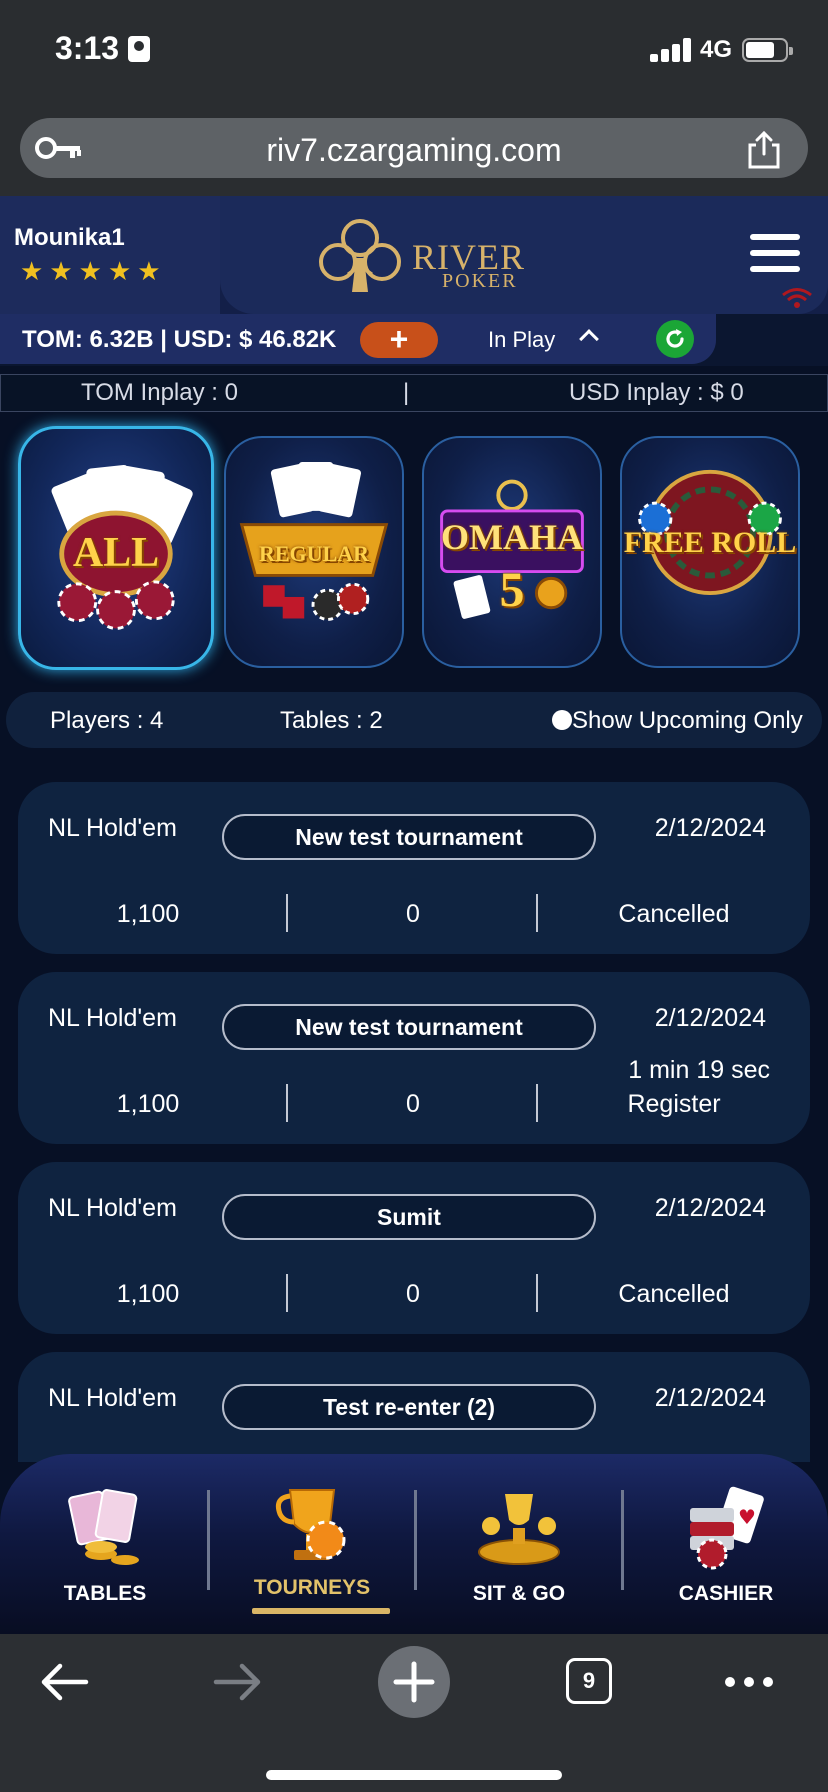 The height and width of the screenshot is (1792, 828). I want to click on tournament-name-button: Test re-enter (2), so click(409, 1407).